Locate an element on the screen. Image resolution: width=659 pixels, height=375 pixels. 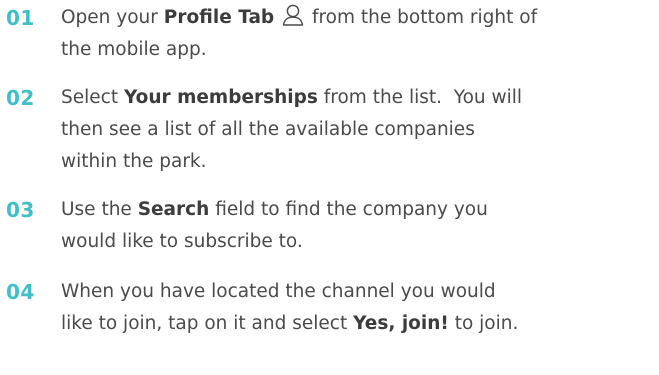
bold-term: Profile Tab is located at coordinates (219, 17).